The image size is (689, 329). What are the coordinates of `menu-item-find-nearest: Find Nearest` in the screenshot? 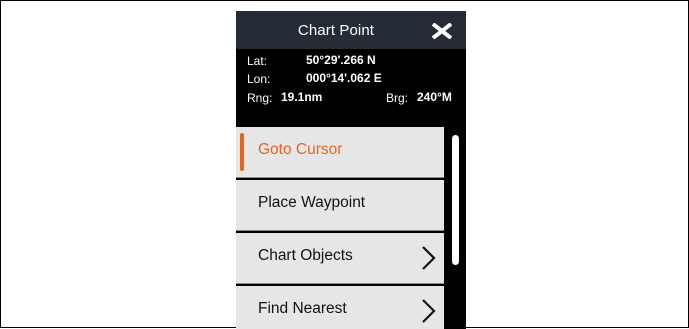 It's located at (340, 307).